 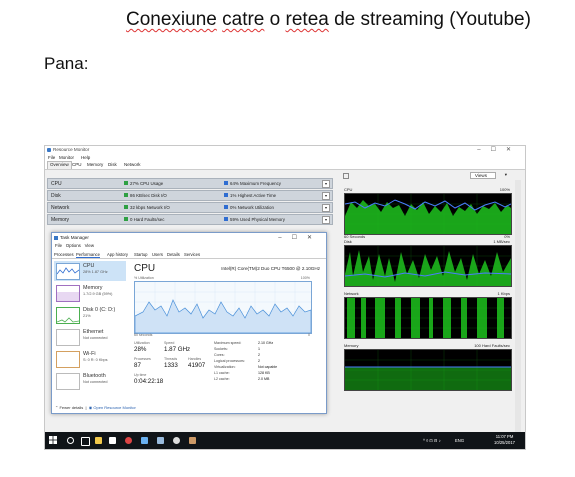 I want to click on tab-performance: Performance, so click(x=88, y=255).